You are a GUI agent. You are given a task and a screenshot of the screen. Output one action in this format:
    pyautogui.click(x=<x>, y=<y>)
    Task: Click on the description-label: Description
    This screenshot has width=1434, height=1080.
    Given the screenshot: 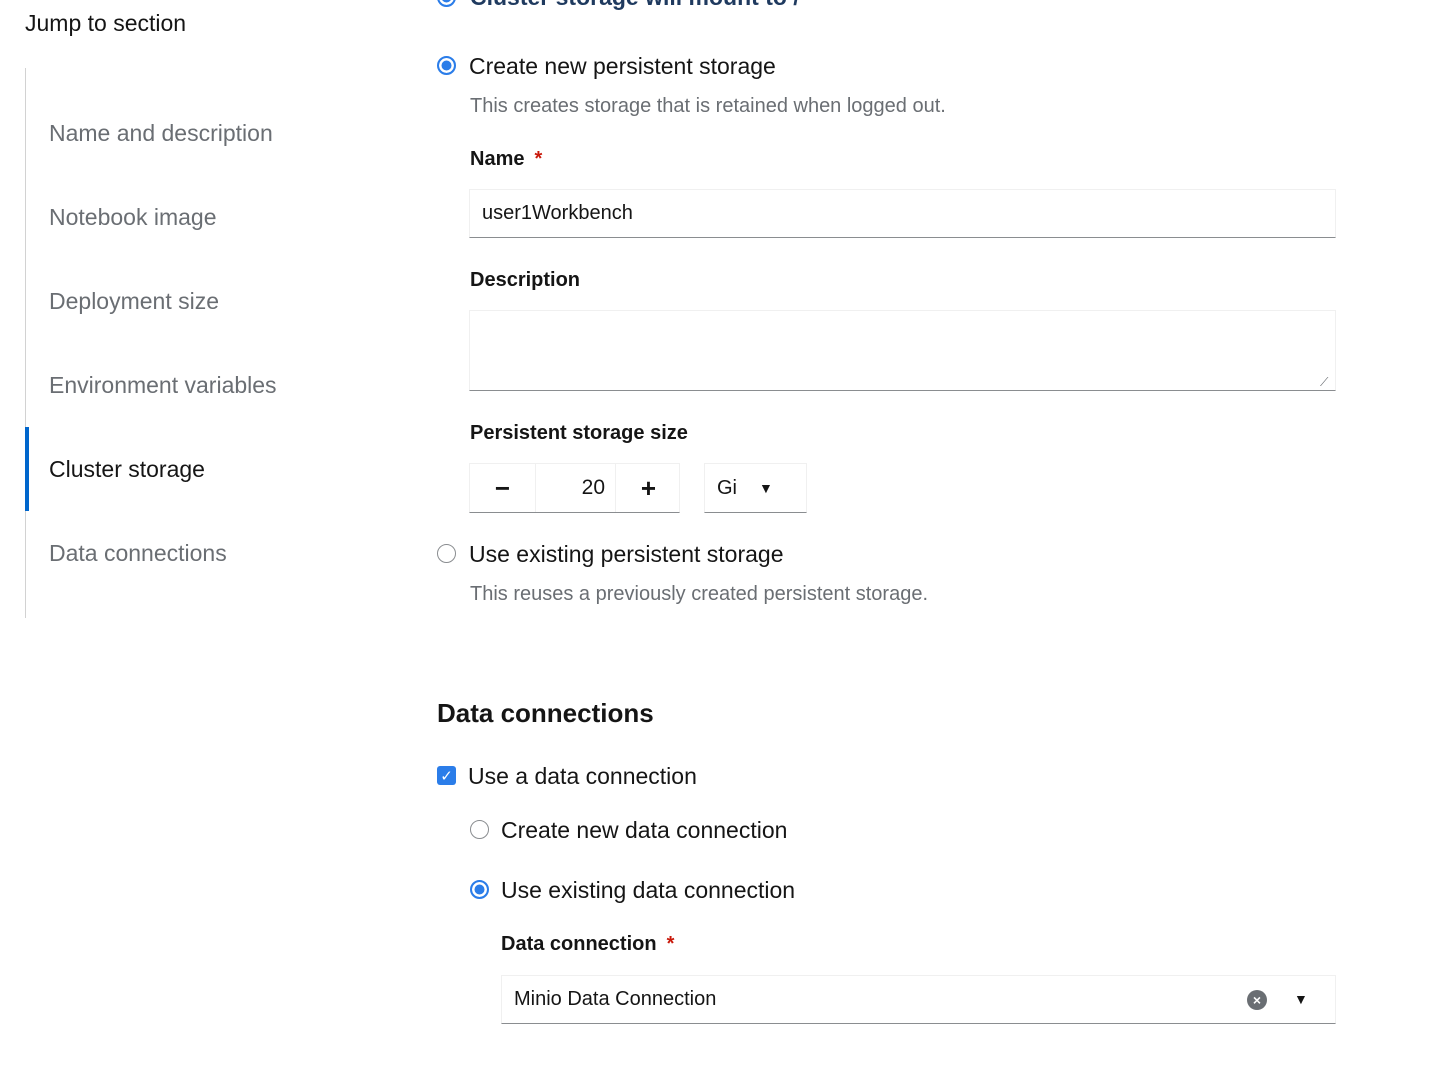 What is the action you would take?
    pyautogui.click(x=525, y=280)
    